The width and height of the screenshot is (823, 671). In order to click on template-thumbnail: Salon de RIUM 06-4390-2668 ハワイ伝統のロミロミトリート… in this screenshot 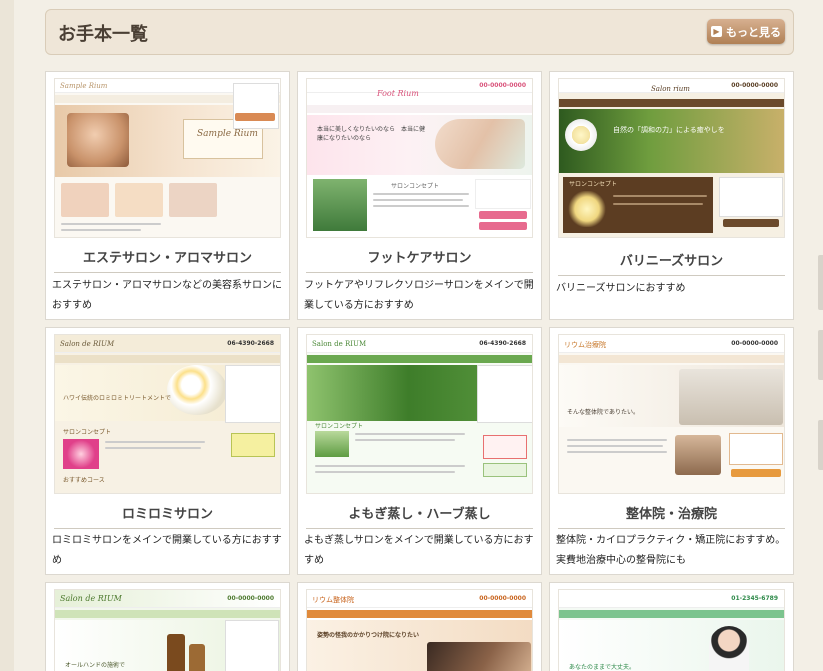, I will do `click(167, 414)`.